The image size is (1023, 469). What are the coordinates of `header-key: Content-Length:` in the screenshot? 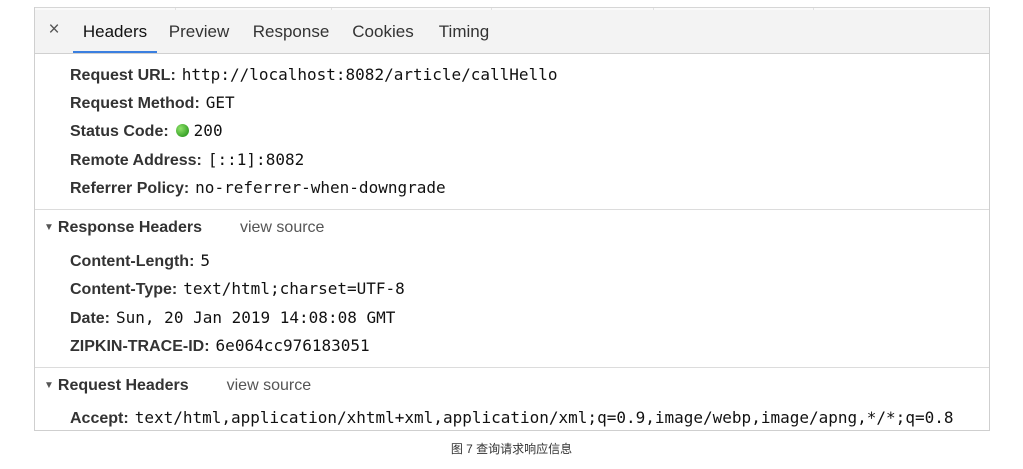 It's located at (132, 261).